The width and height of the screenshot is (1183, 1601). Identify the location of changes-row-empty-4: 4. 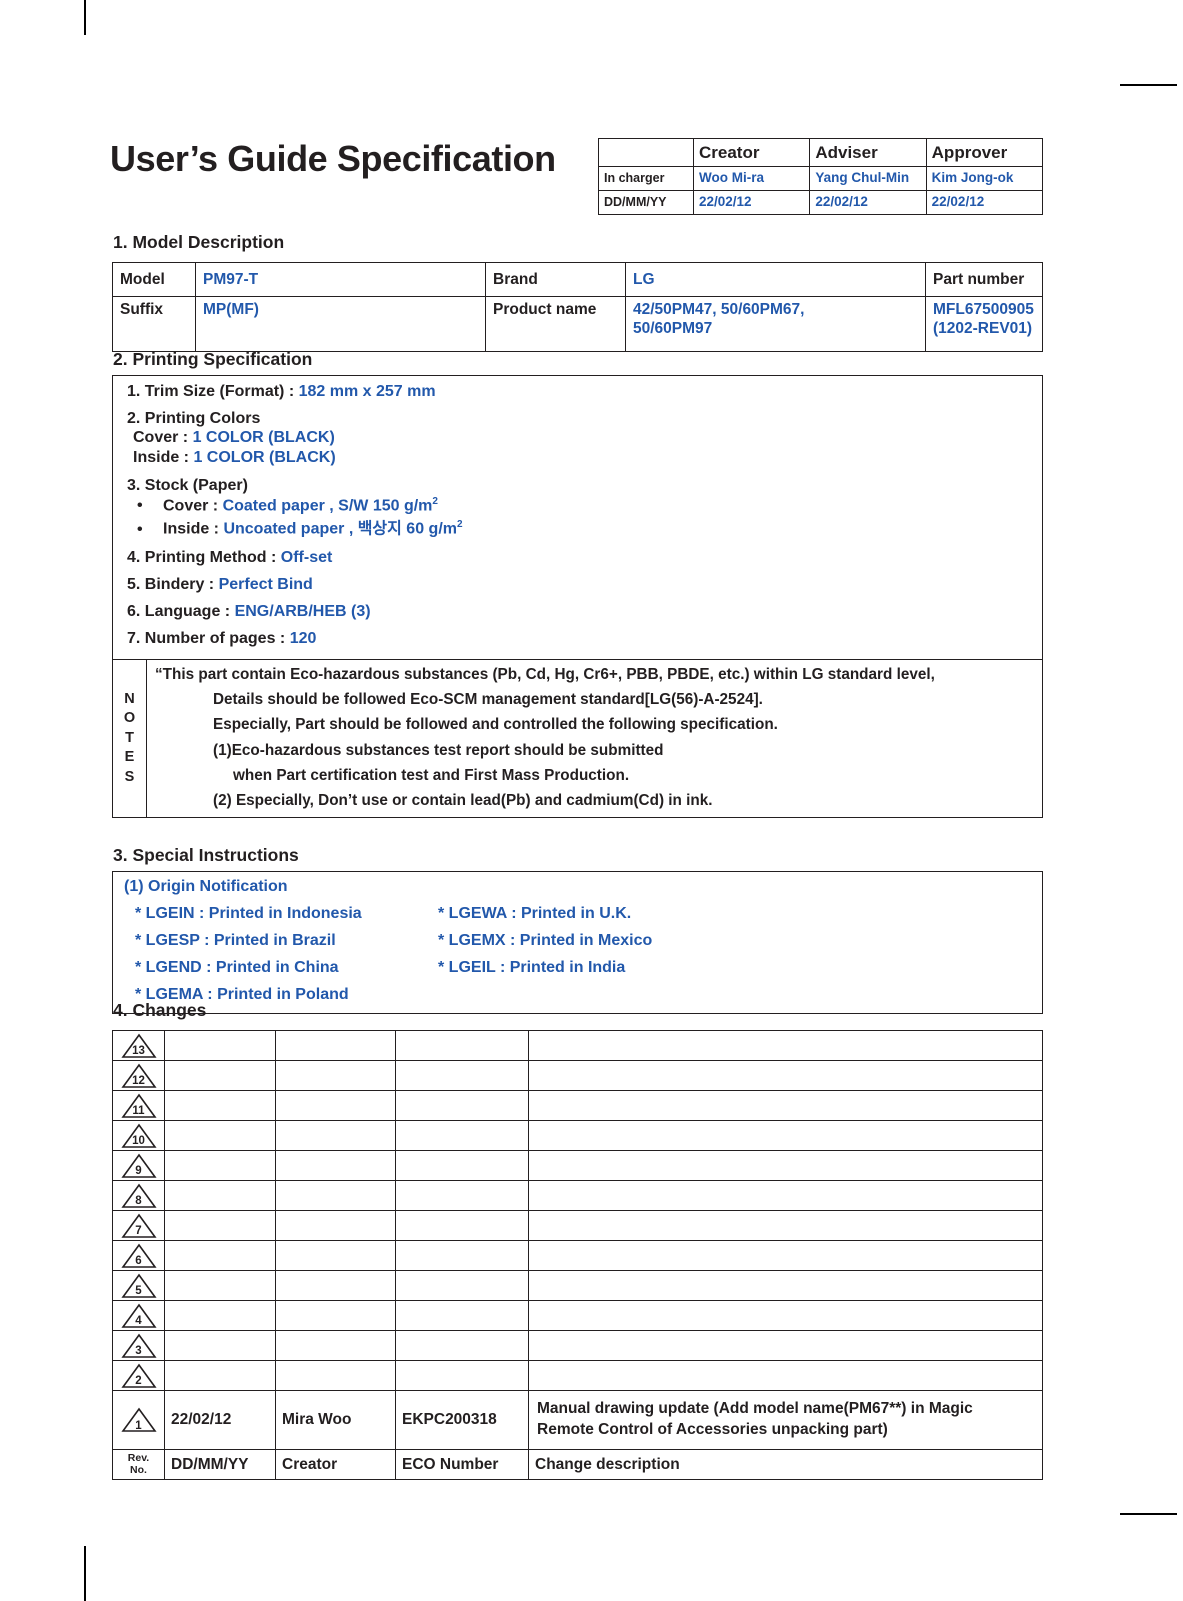
(577, 1315).